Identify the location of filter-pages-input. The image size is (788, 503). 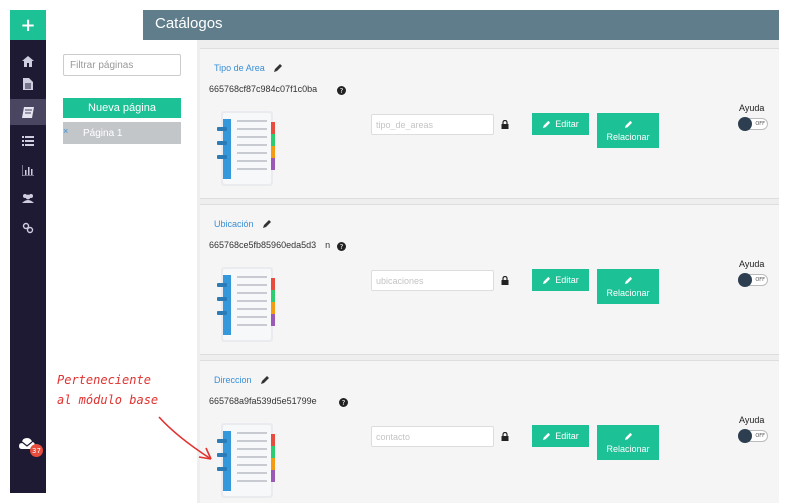
(122, 65).